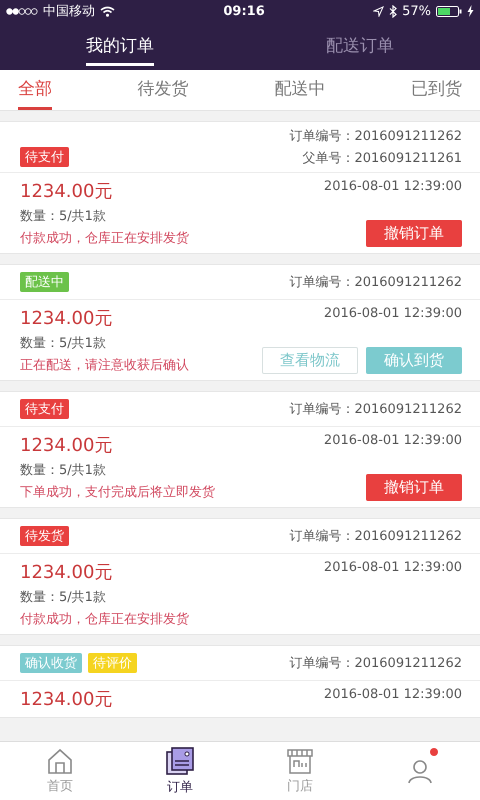 This screenshot has height=800, width=480. I want to click on filter-tab: 待发货, so click(163, 90).